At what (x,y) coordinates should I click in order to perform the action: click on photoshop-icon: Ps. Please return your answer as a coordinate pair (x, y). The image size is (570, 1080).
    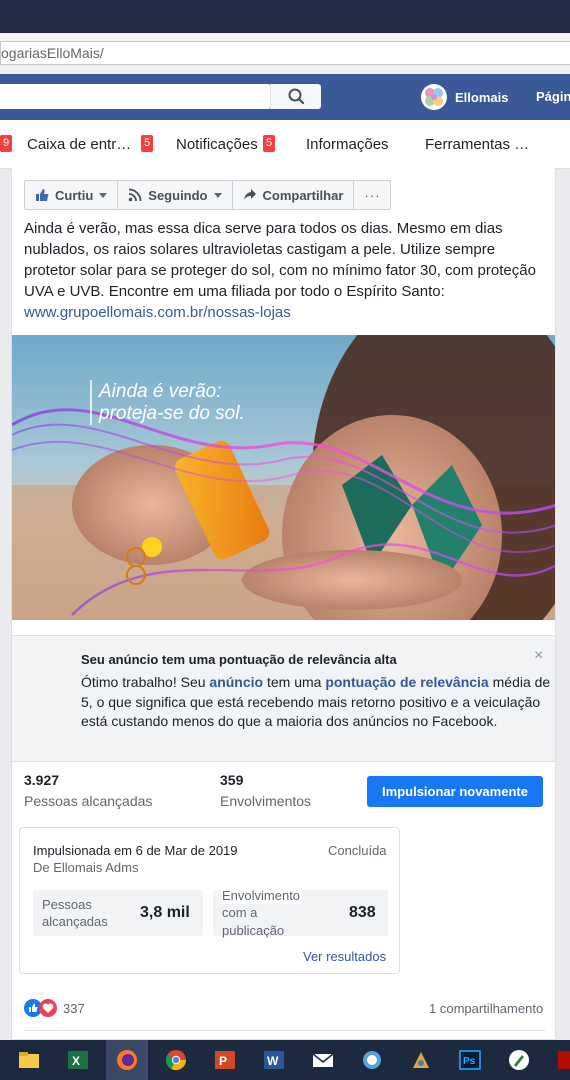
    Looking at the image, I should click on (470, 1060).